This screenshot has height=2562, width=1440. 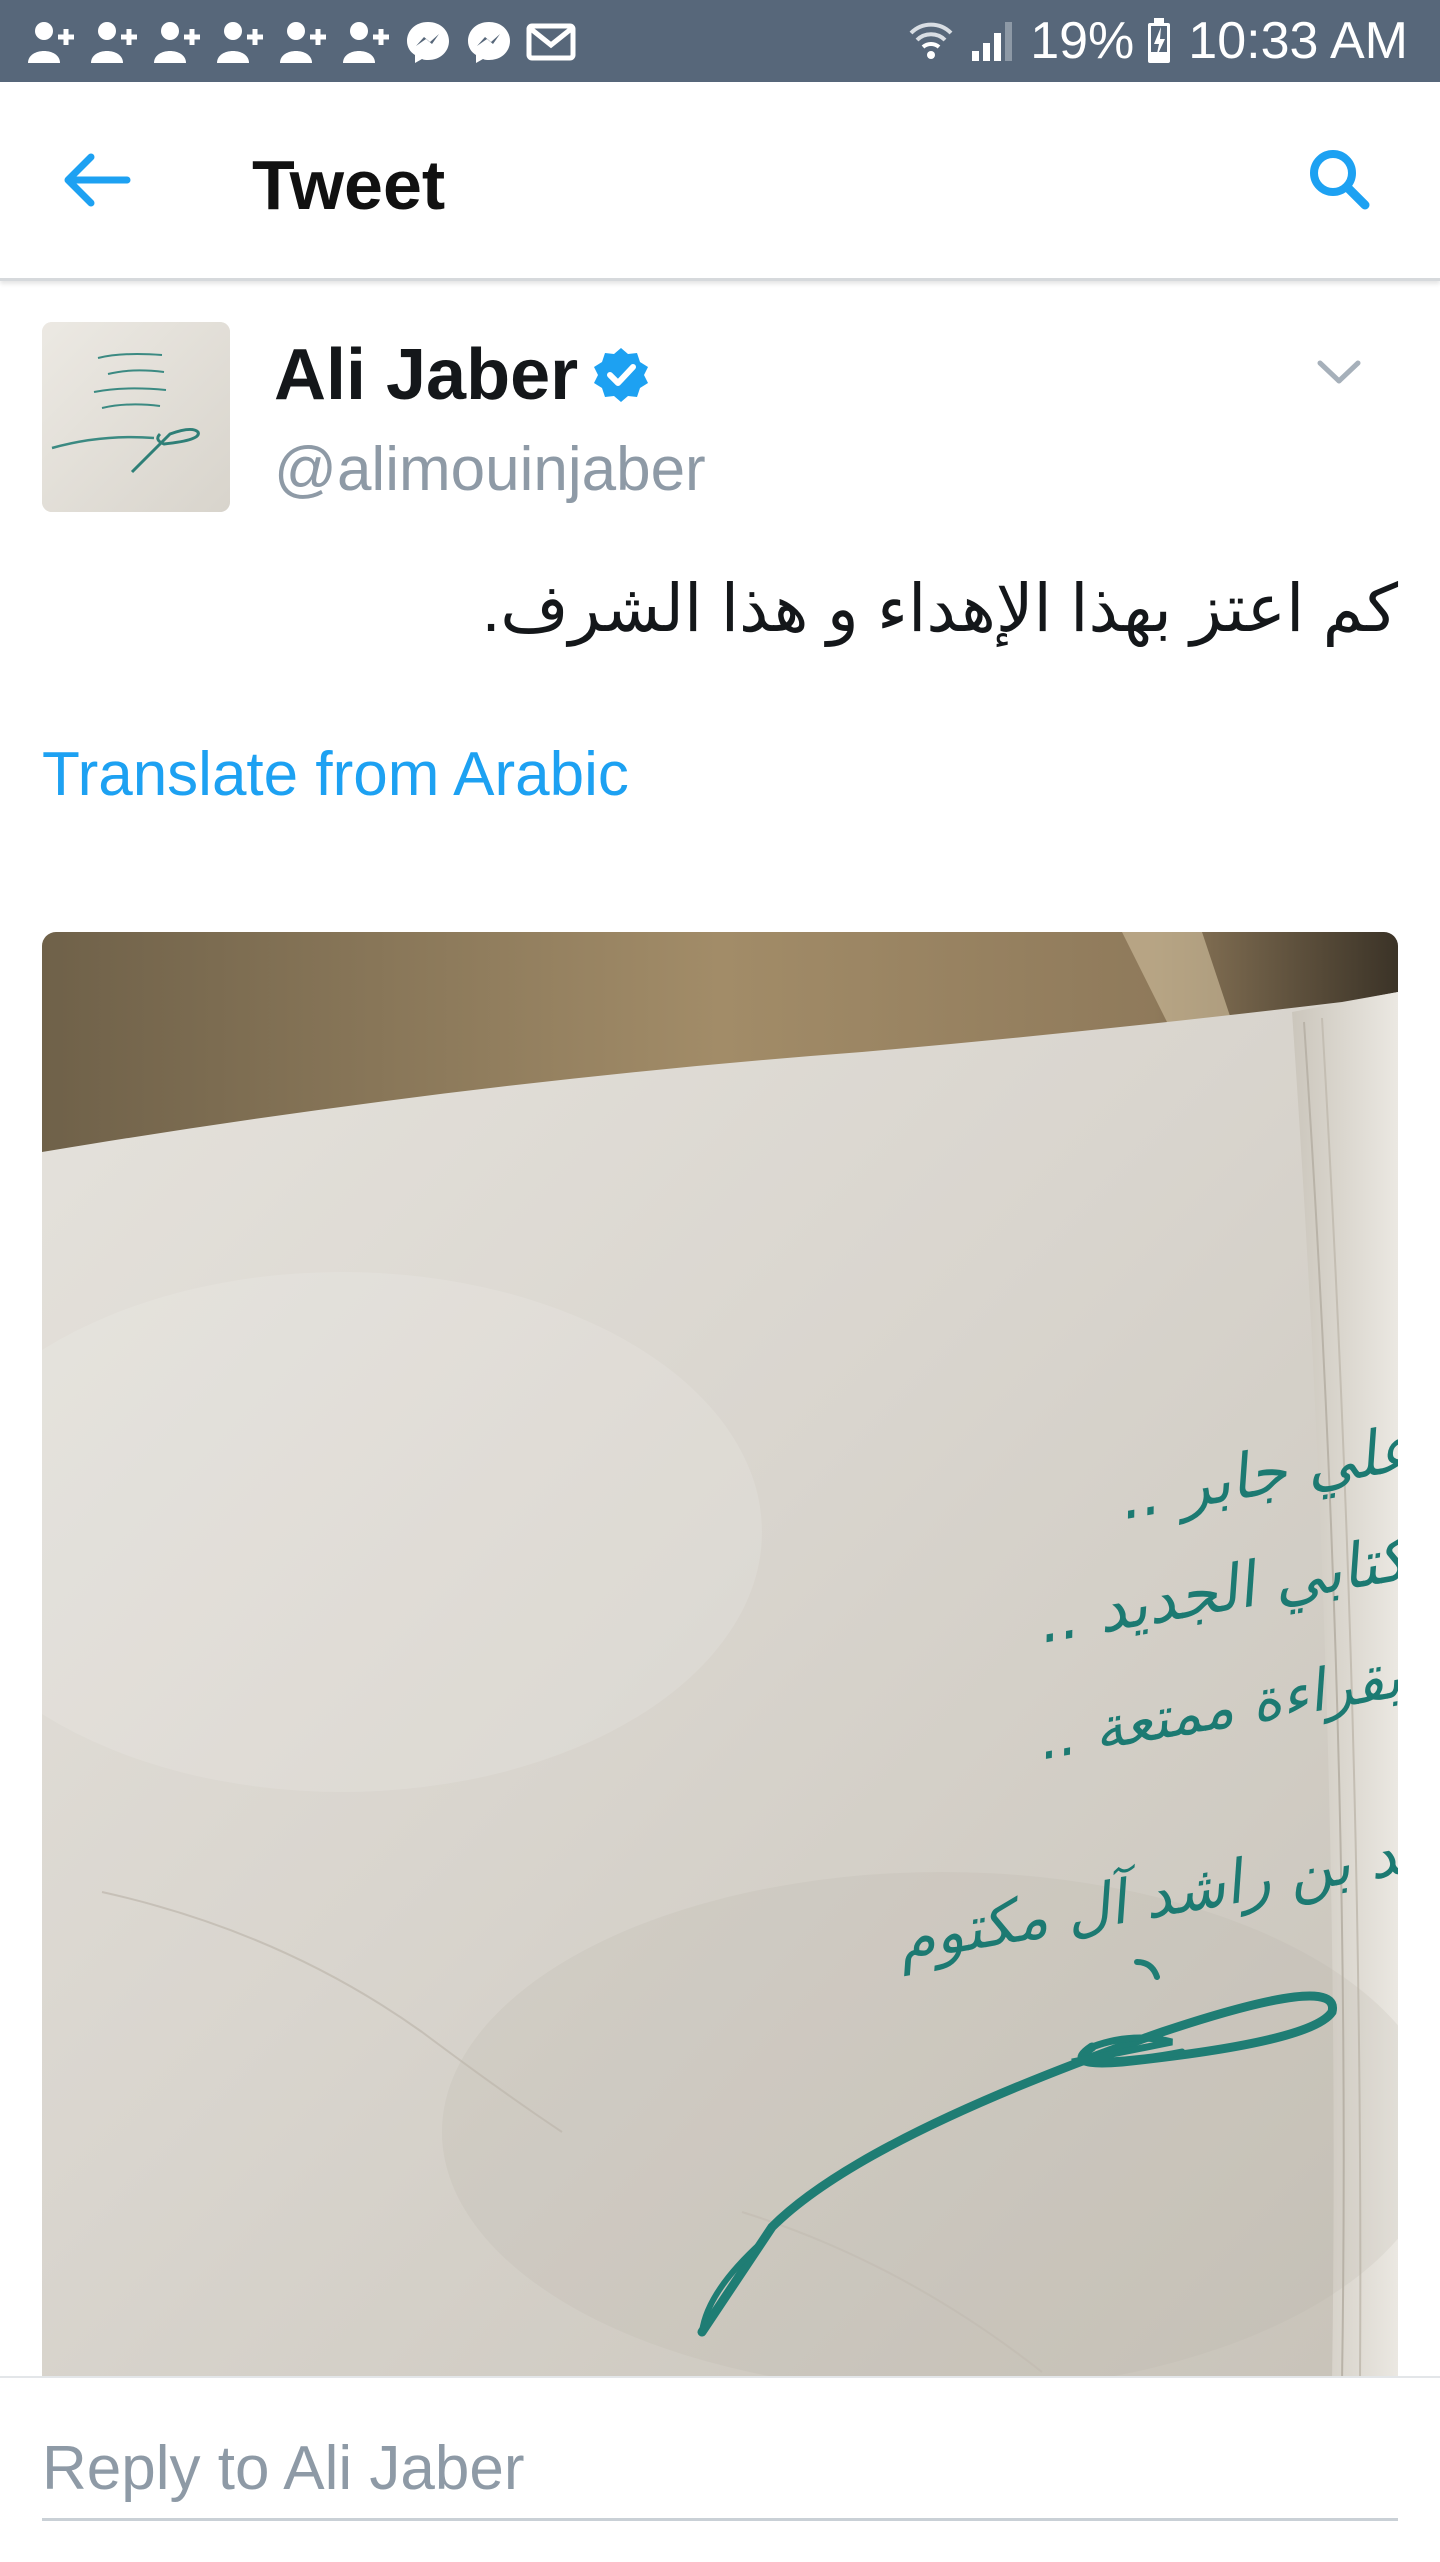 I want to click on tweet-options-button, so click(x=1339, y=374).